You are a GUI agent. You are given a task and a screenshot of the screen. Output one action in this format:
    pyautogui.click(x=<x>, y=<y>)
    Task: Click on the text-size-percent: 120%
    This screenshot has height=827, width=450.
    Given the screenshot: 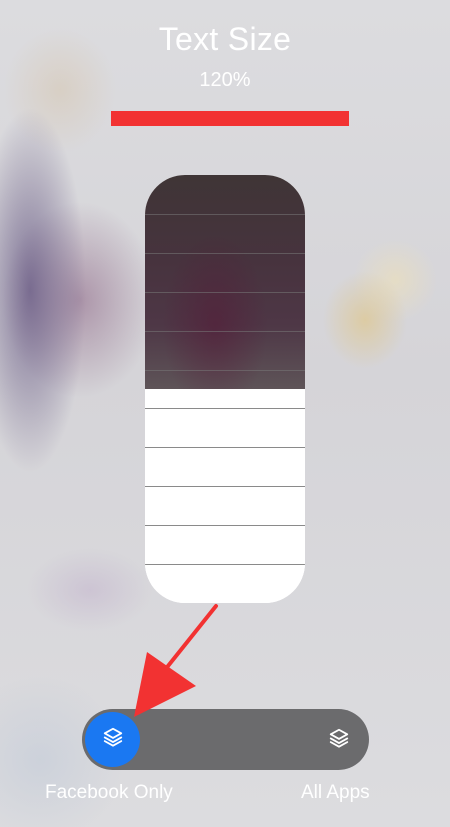 What is the action you would take?
    pyautogui.click(x=225, y=80)
    